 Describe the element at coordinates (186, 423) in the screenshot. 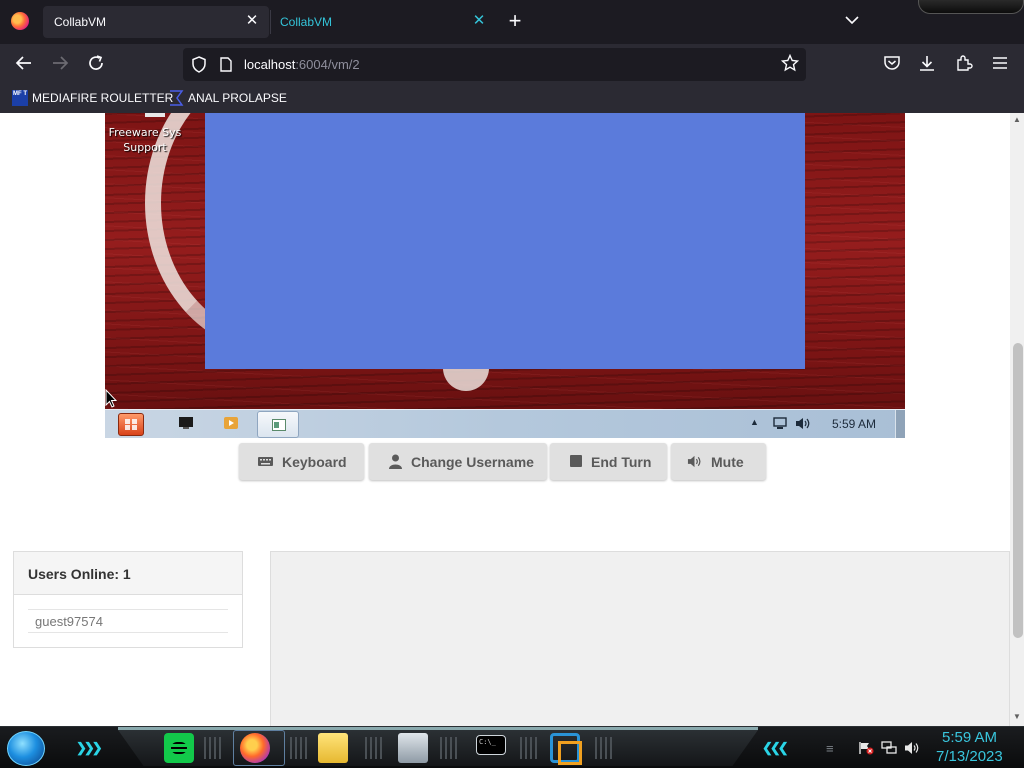

I see `vm-terminal-icon` at that location.